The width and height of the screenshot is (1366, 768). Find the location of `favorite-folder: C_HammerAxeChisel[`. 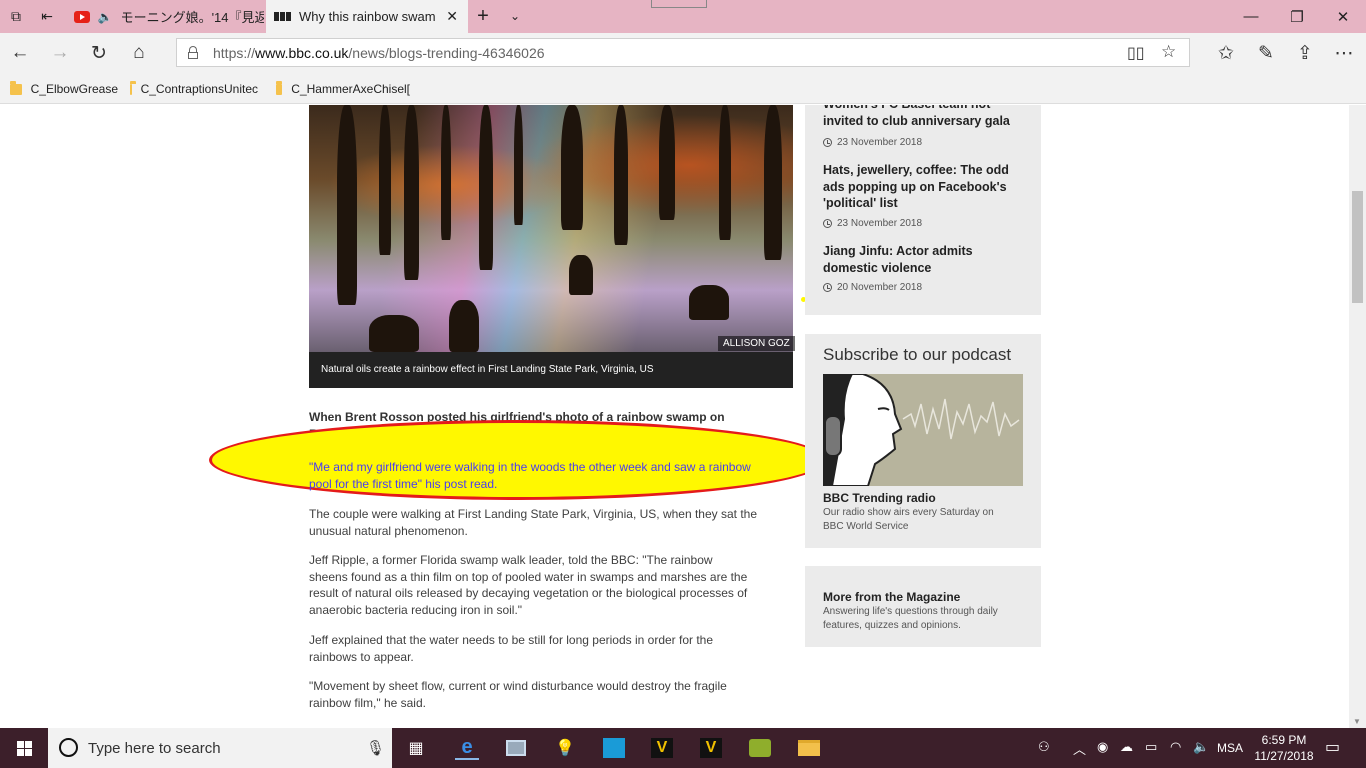

favorite-folder: C_HammerAxeChisel[ is located at coordinates (343, 89).